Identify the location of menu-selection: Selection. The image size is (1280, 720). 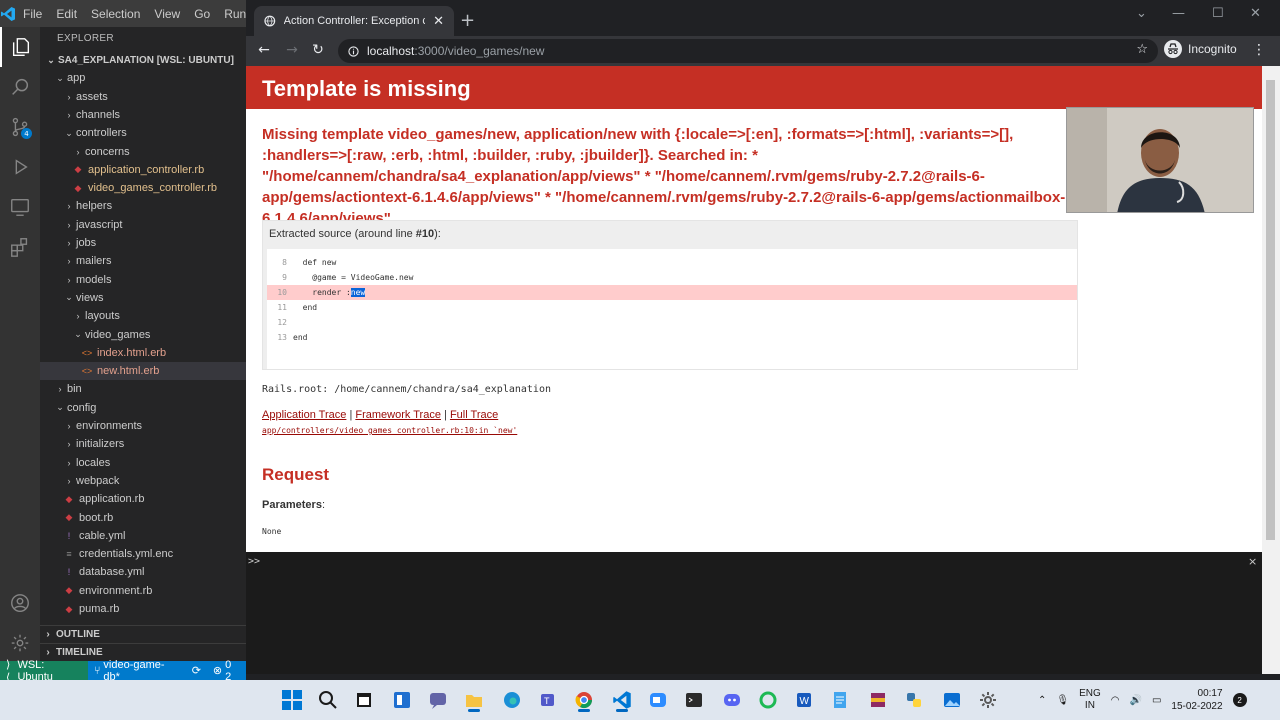
(115, 14).